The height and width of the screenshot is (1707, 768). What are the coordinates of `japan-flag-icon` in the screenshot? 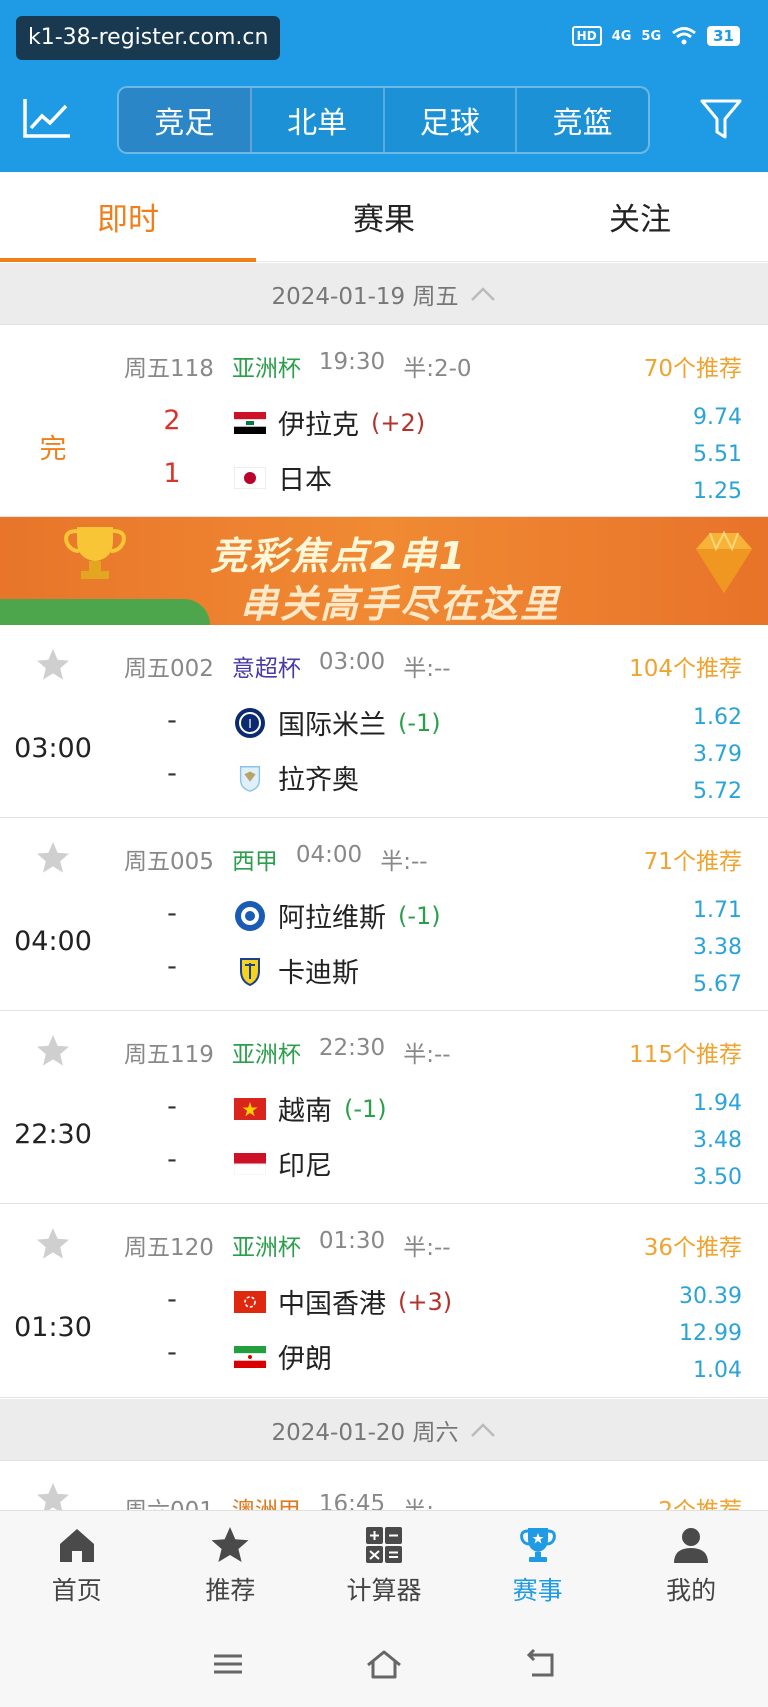 It's located at (250, 477).